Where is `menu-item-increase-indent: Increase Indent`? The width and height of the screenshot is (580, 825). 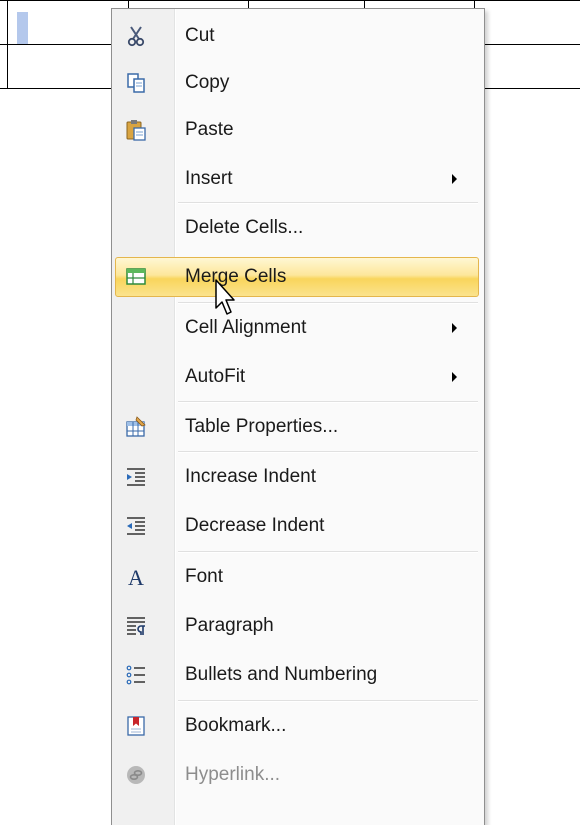
menu-item-increase-indent: Increase Indent is located at coordinates (298, 477).